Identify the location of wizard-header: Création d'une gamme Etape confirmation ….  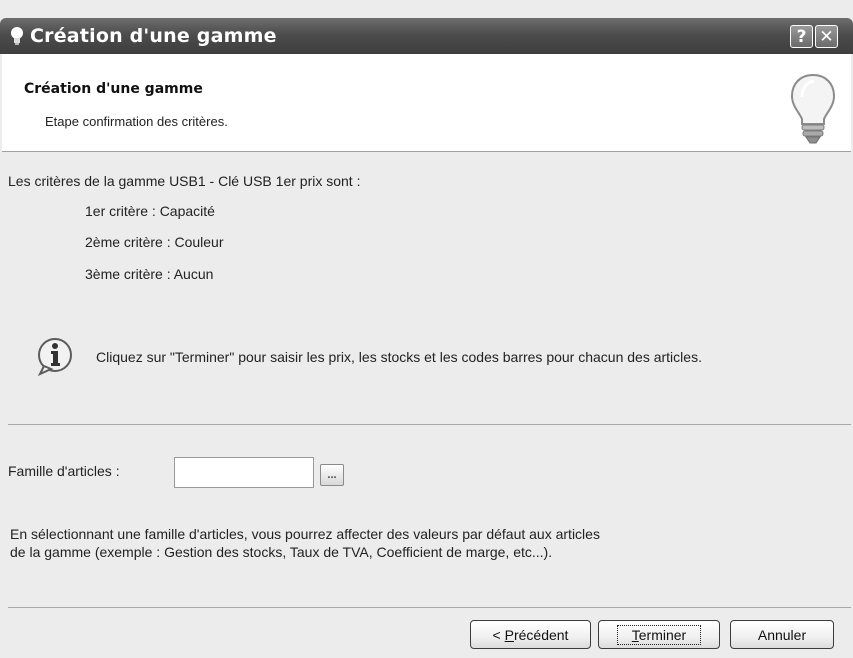
(426, 103).